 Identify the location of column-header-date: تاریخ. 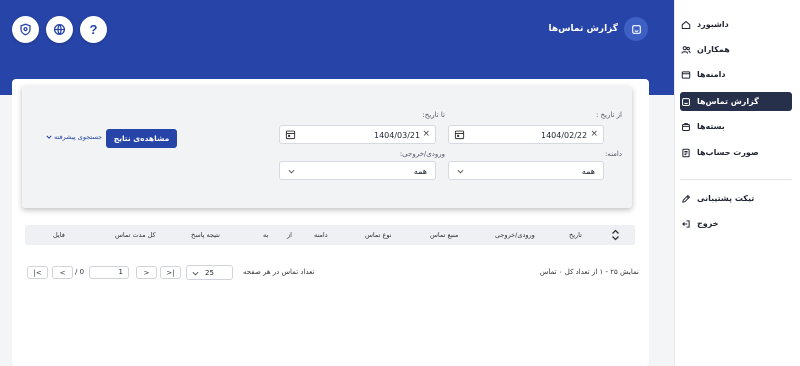
(575, 235).